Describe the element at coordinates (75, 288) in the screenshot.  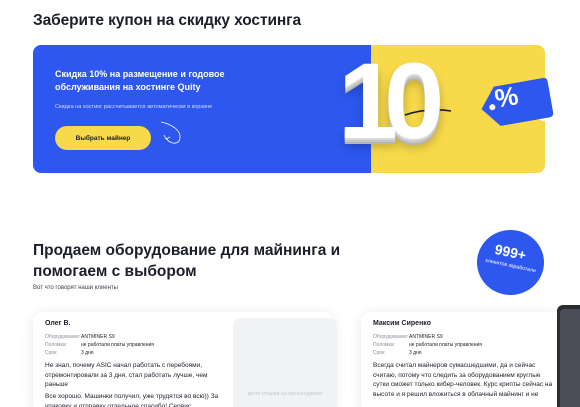
I see `mining-section-subtitle: Вот что говорят наши клиенты` at that location.